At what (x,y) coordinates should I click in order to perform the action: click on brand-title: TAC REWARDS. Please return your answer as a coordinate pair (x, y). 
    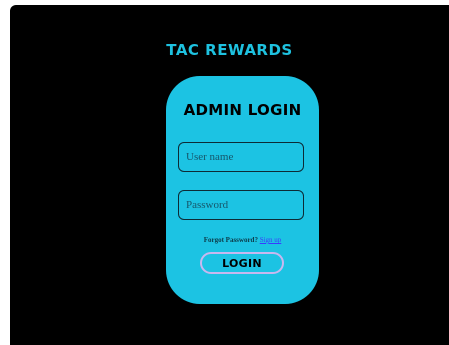
    Looking at the image, I should click on (229, 50).